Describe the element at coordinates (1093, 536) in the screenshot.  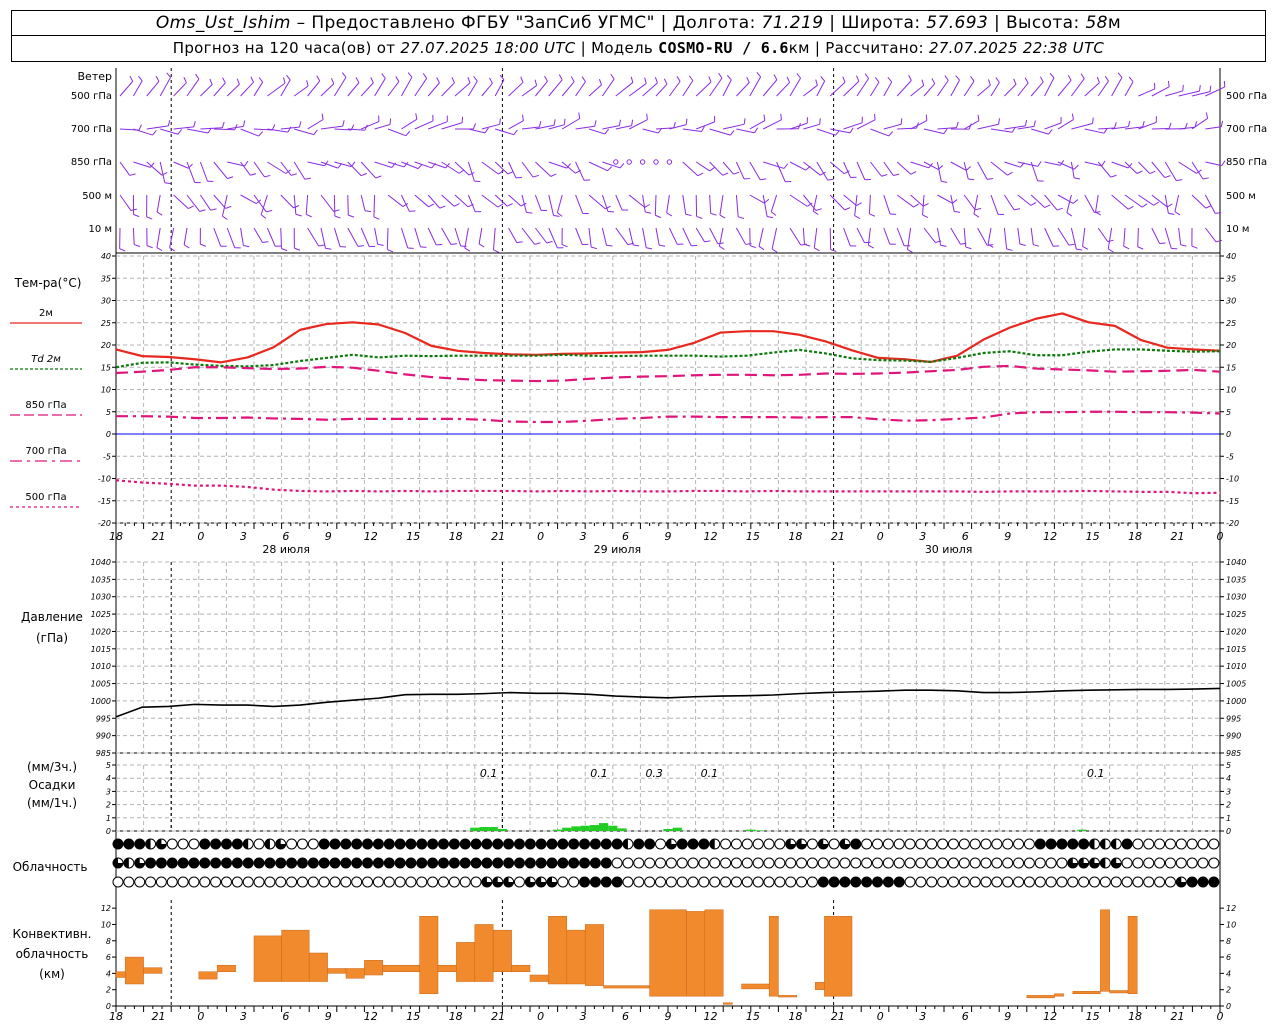
I see `temp-xtick-label: 15` at that location.